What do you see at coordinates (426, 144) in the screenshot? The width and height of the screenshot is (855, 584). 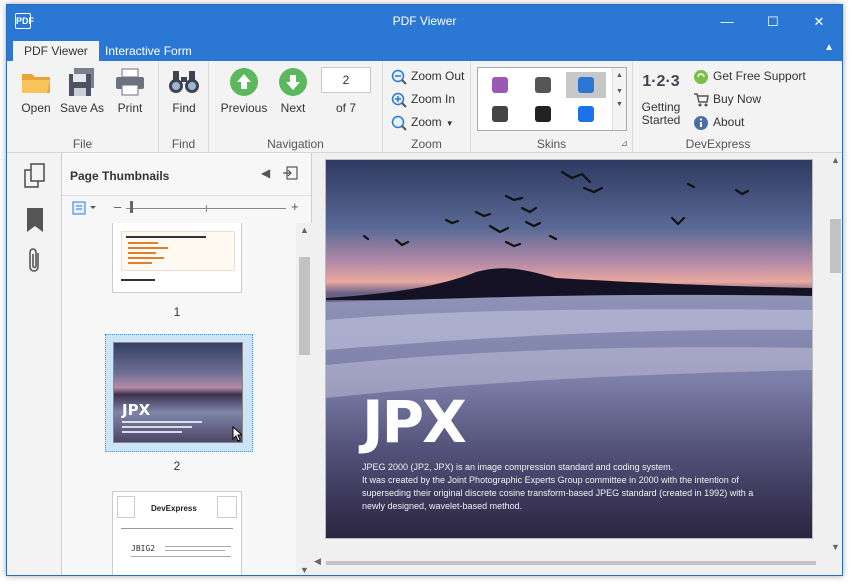 I see `group-label-zoom: Zoom` at bounding box center [426, 144].